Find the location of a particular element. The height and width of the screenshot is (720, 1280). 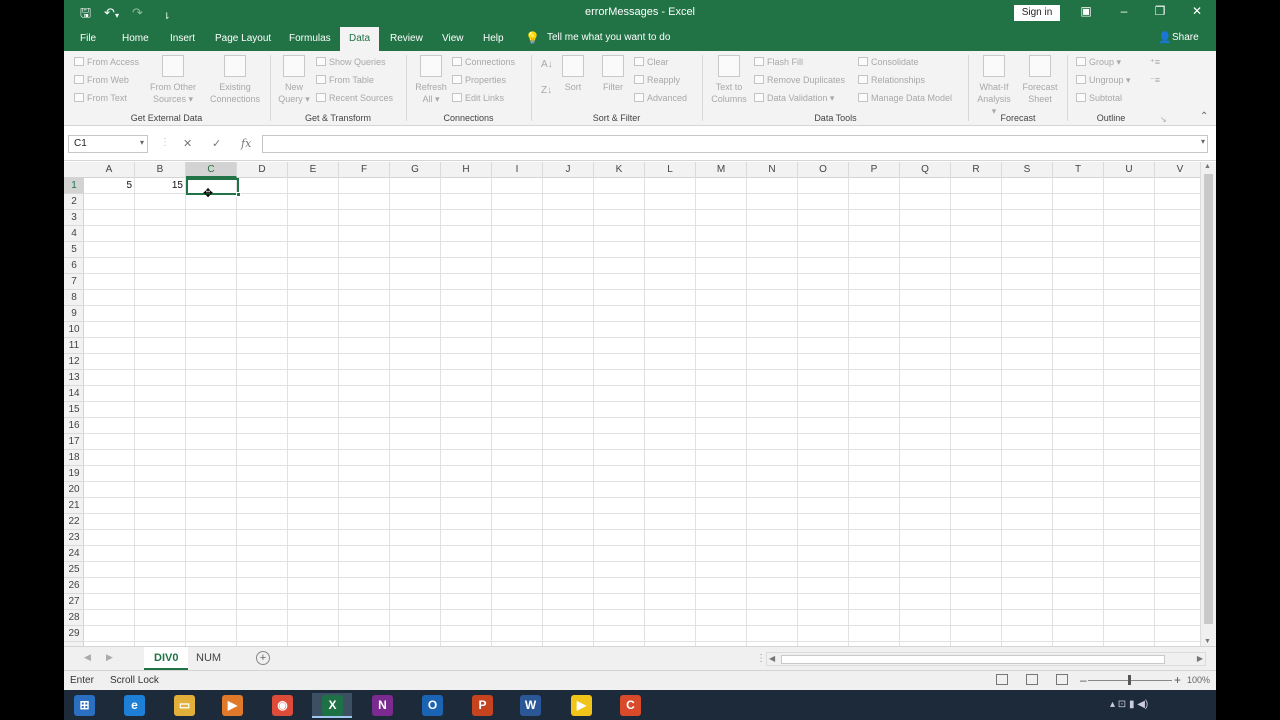

row-header-4: 4 is located at coordinates (74, 234).